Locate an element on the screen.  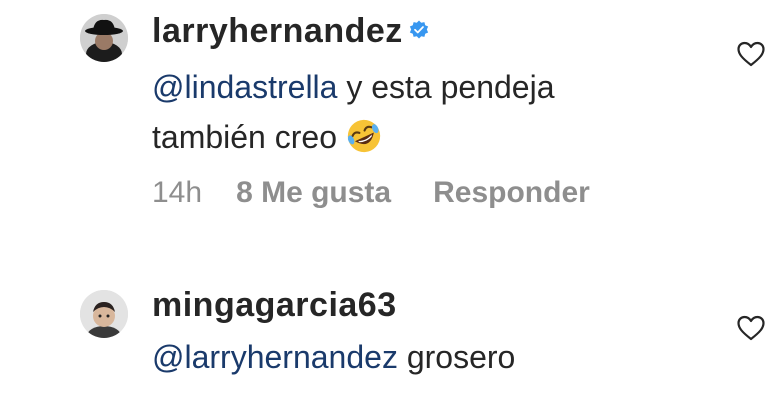
username-text: larryhernandez is located at coordinates (277, 31).